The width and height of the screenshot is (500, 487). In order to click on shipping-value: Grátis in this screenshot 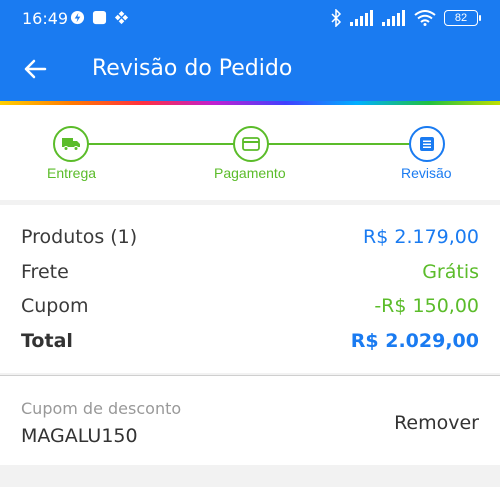, I will do `click(450, 272)`.